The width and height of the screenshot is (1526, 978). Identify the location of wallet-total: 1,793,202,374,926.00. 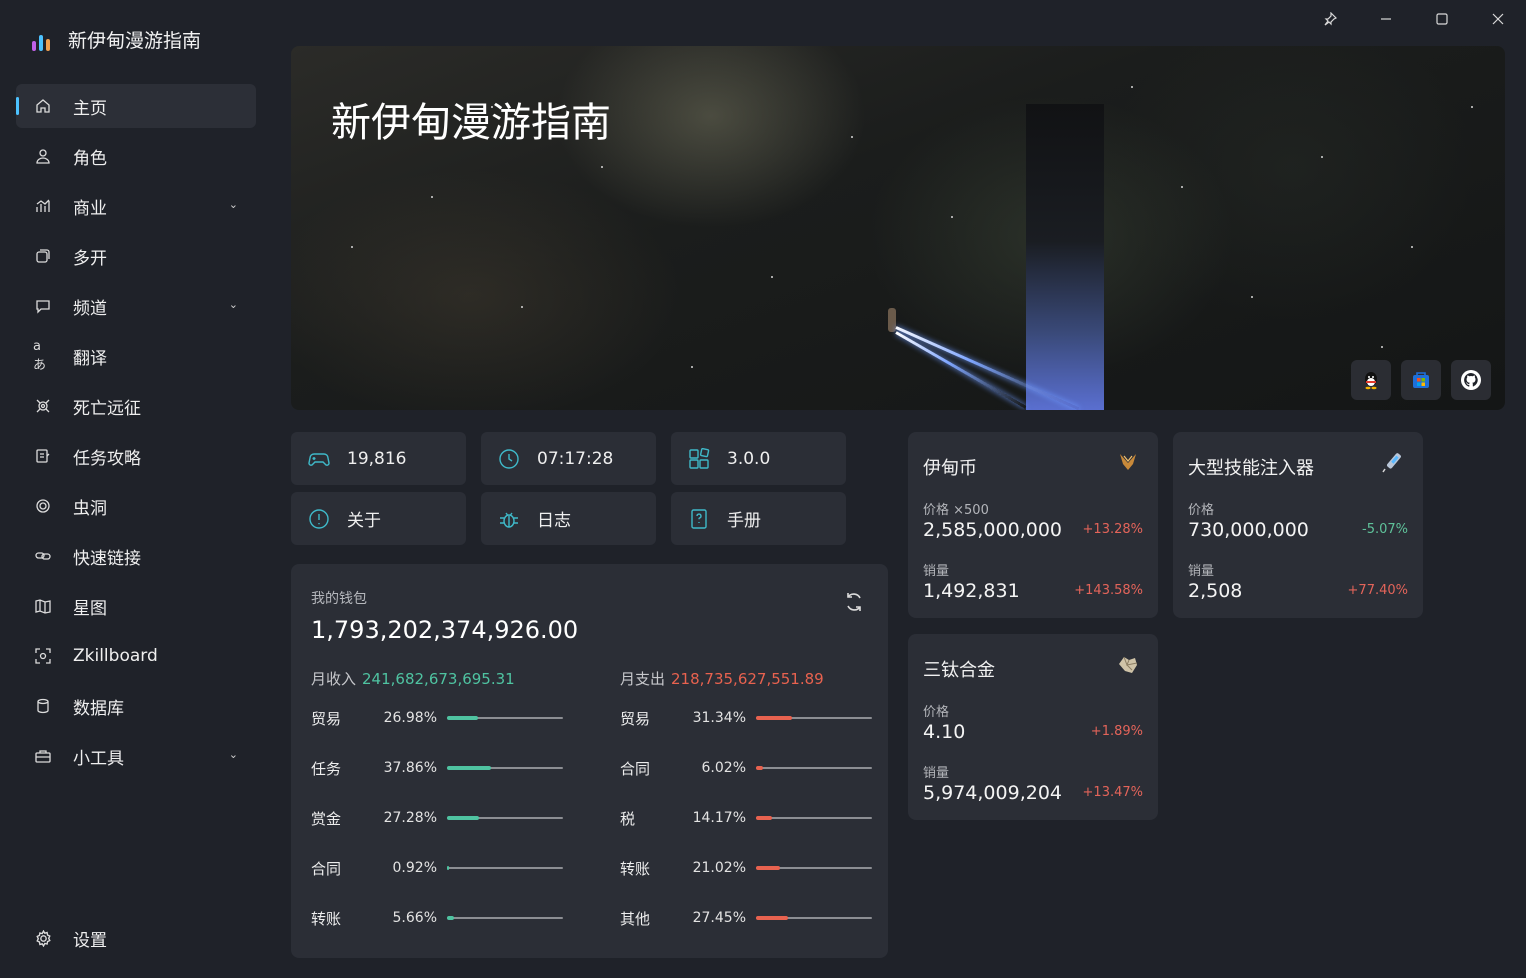
(445, 630).